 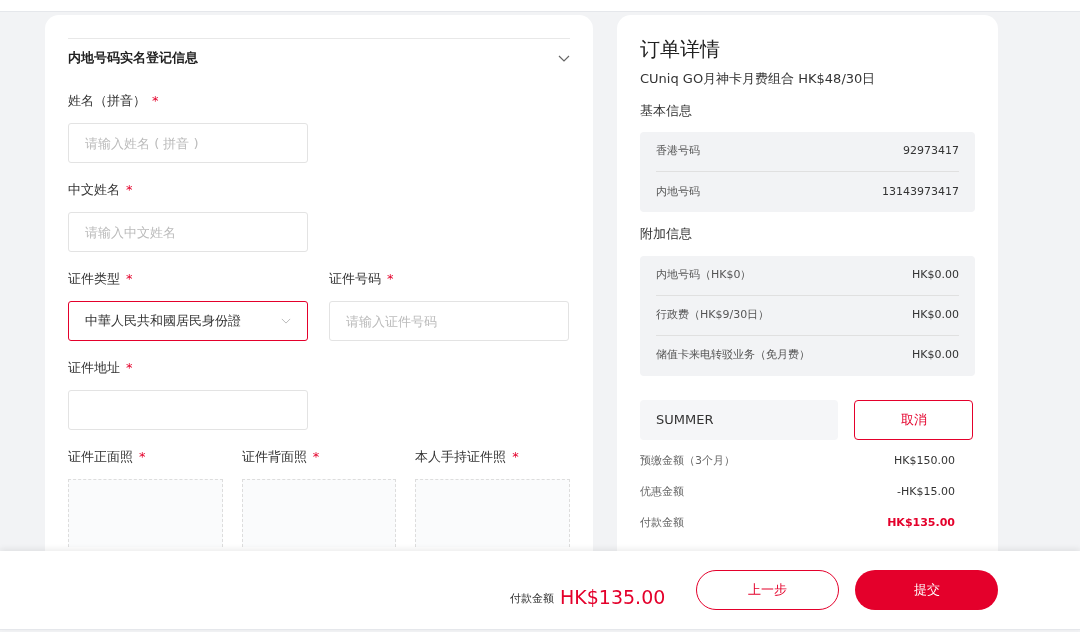 What do you see at coordinates (274, 457) in the screenshot?
I see `field-label: 证件背面照` at bounding box center [274, 457].